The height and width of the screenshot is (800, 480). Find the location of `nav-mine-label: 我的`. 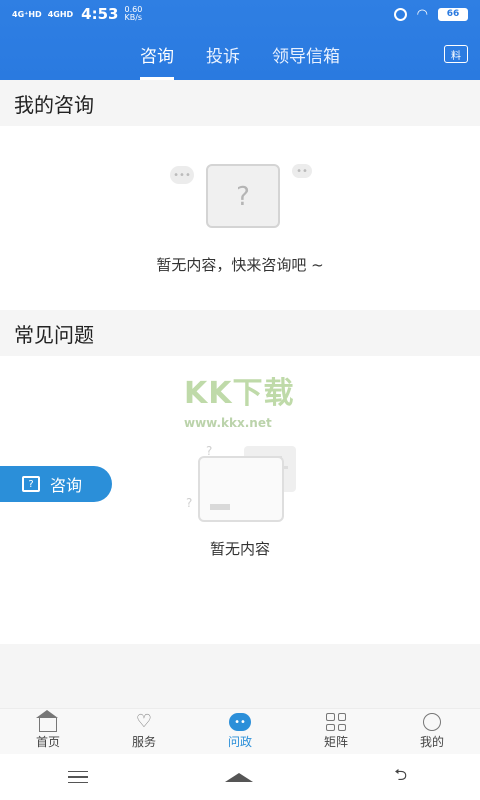

nav-mine-label: 我的 is located at coordinates (431, 742).